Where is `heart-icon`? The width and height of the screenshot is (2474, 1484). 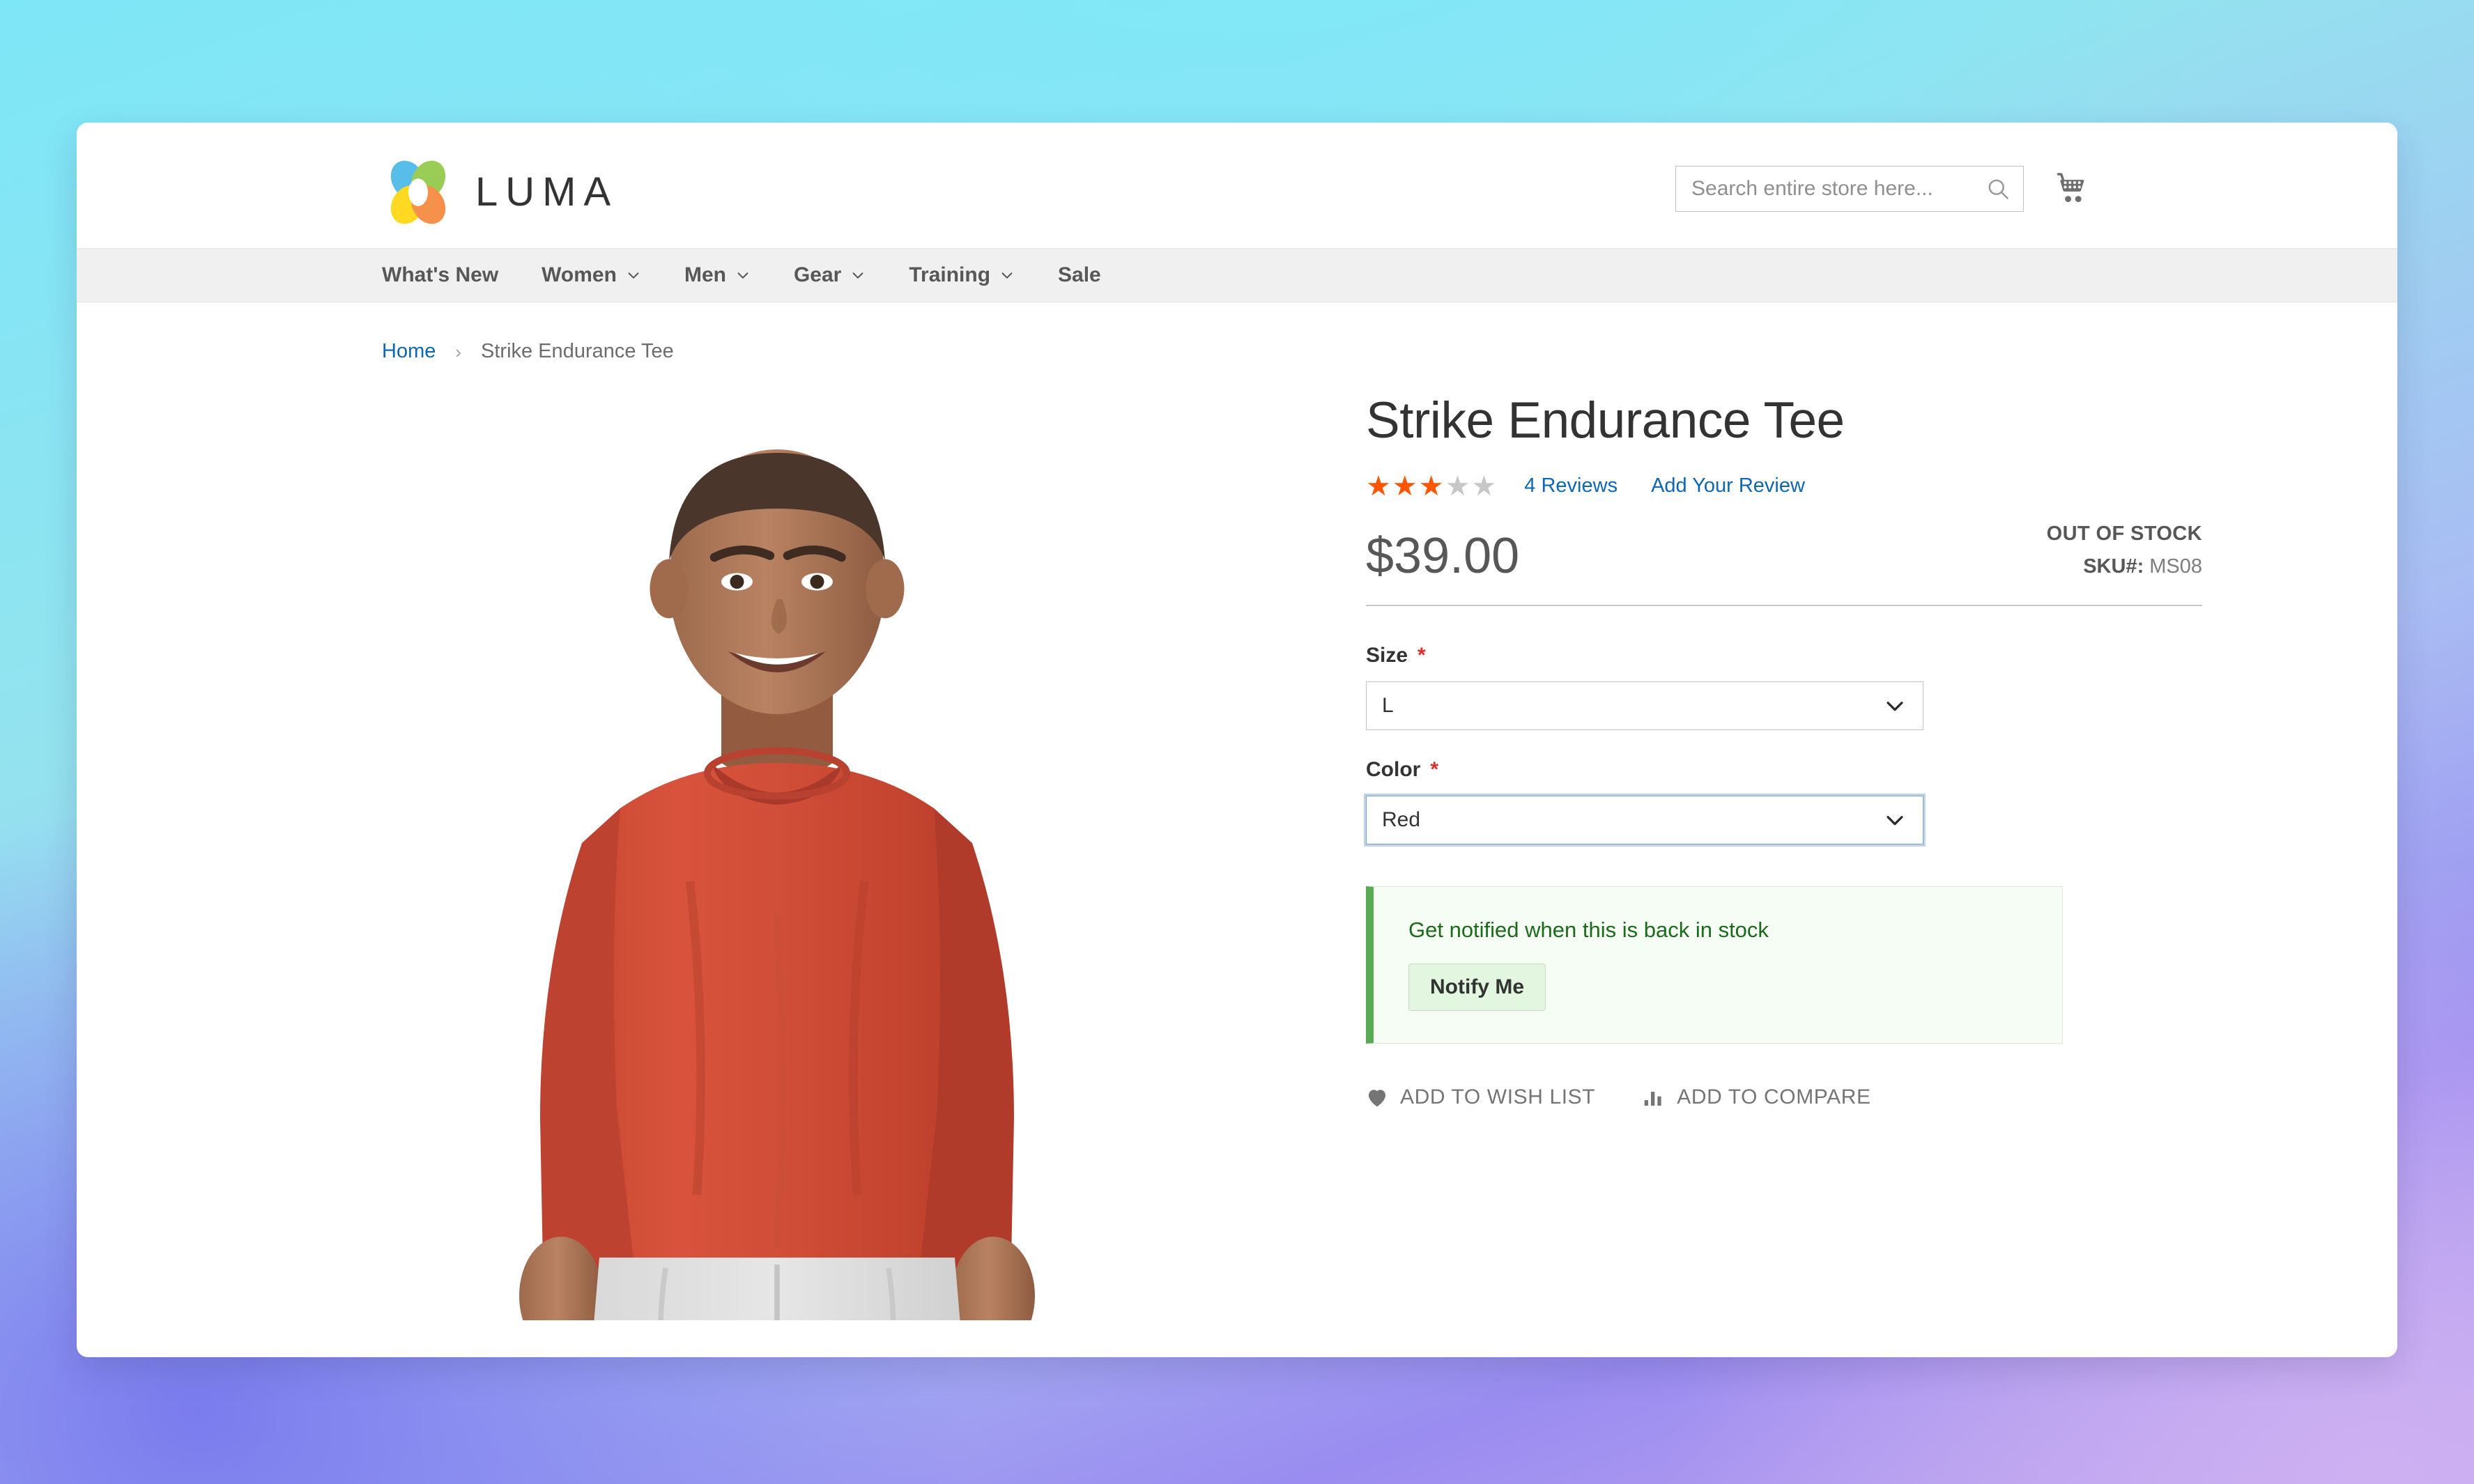 heart-icon is located at coordinates (1377, 1098).